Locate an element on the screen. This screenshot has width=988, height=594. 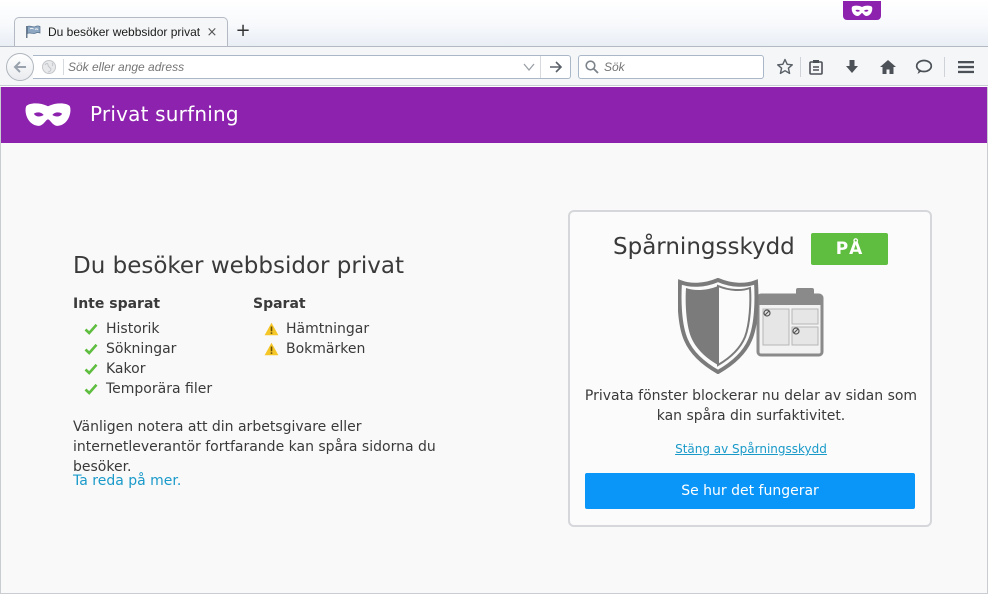
hamburger-menu-icon is located at coordinates (966, 67).